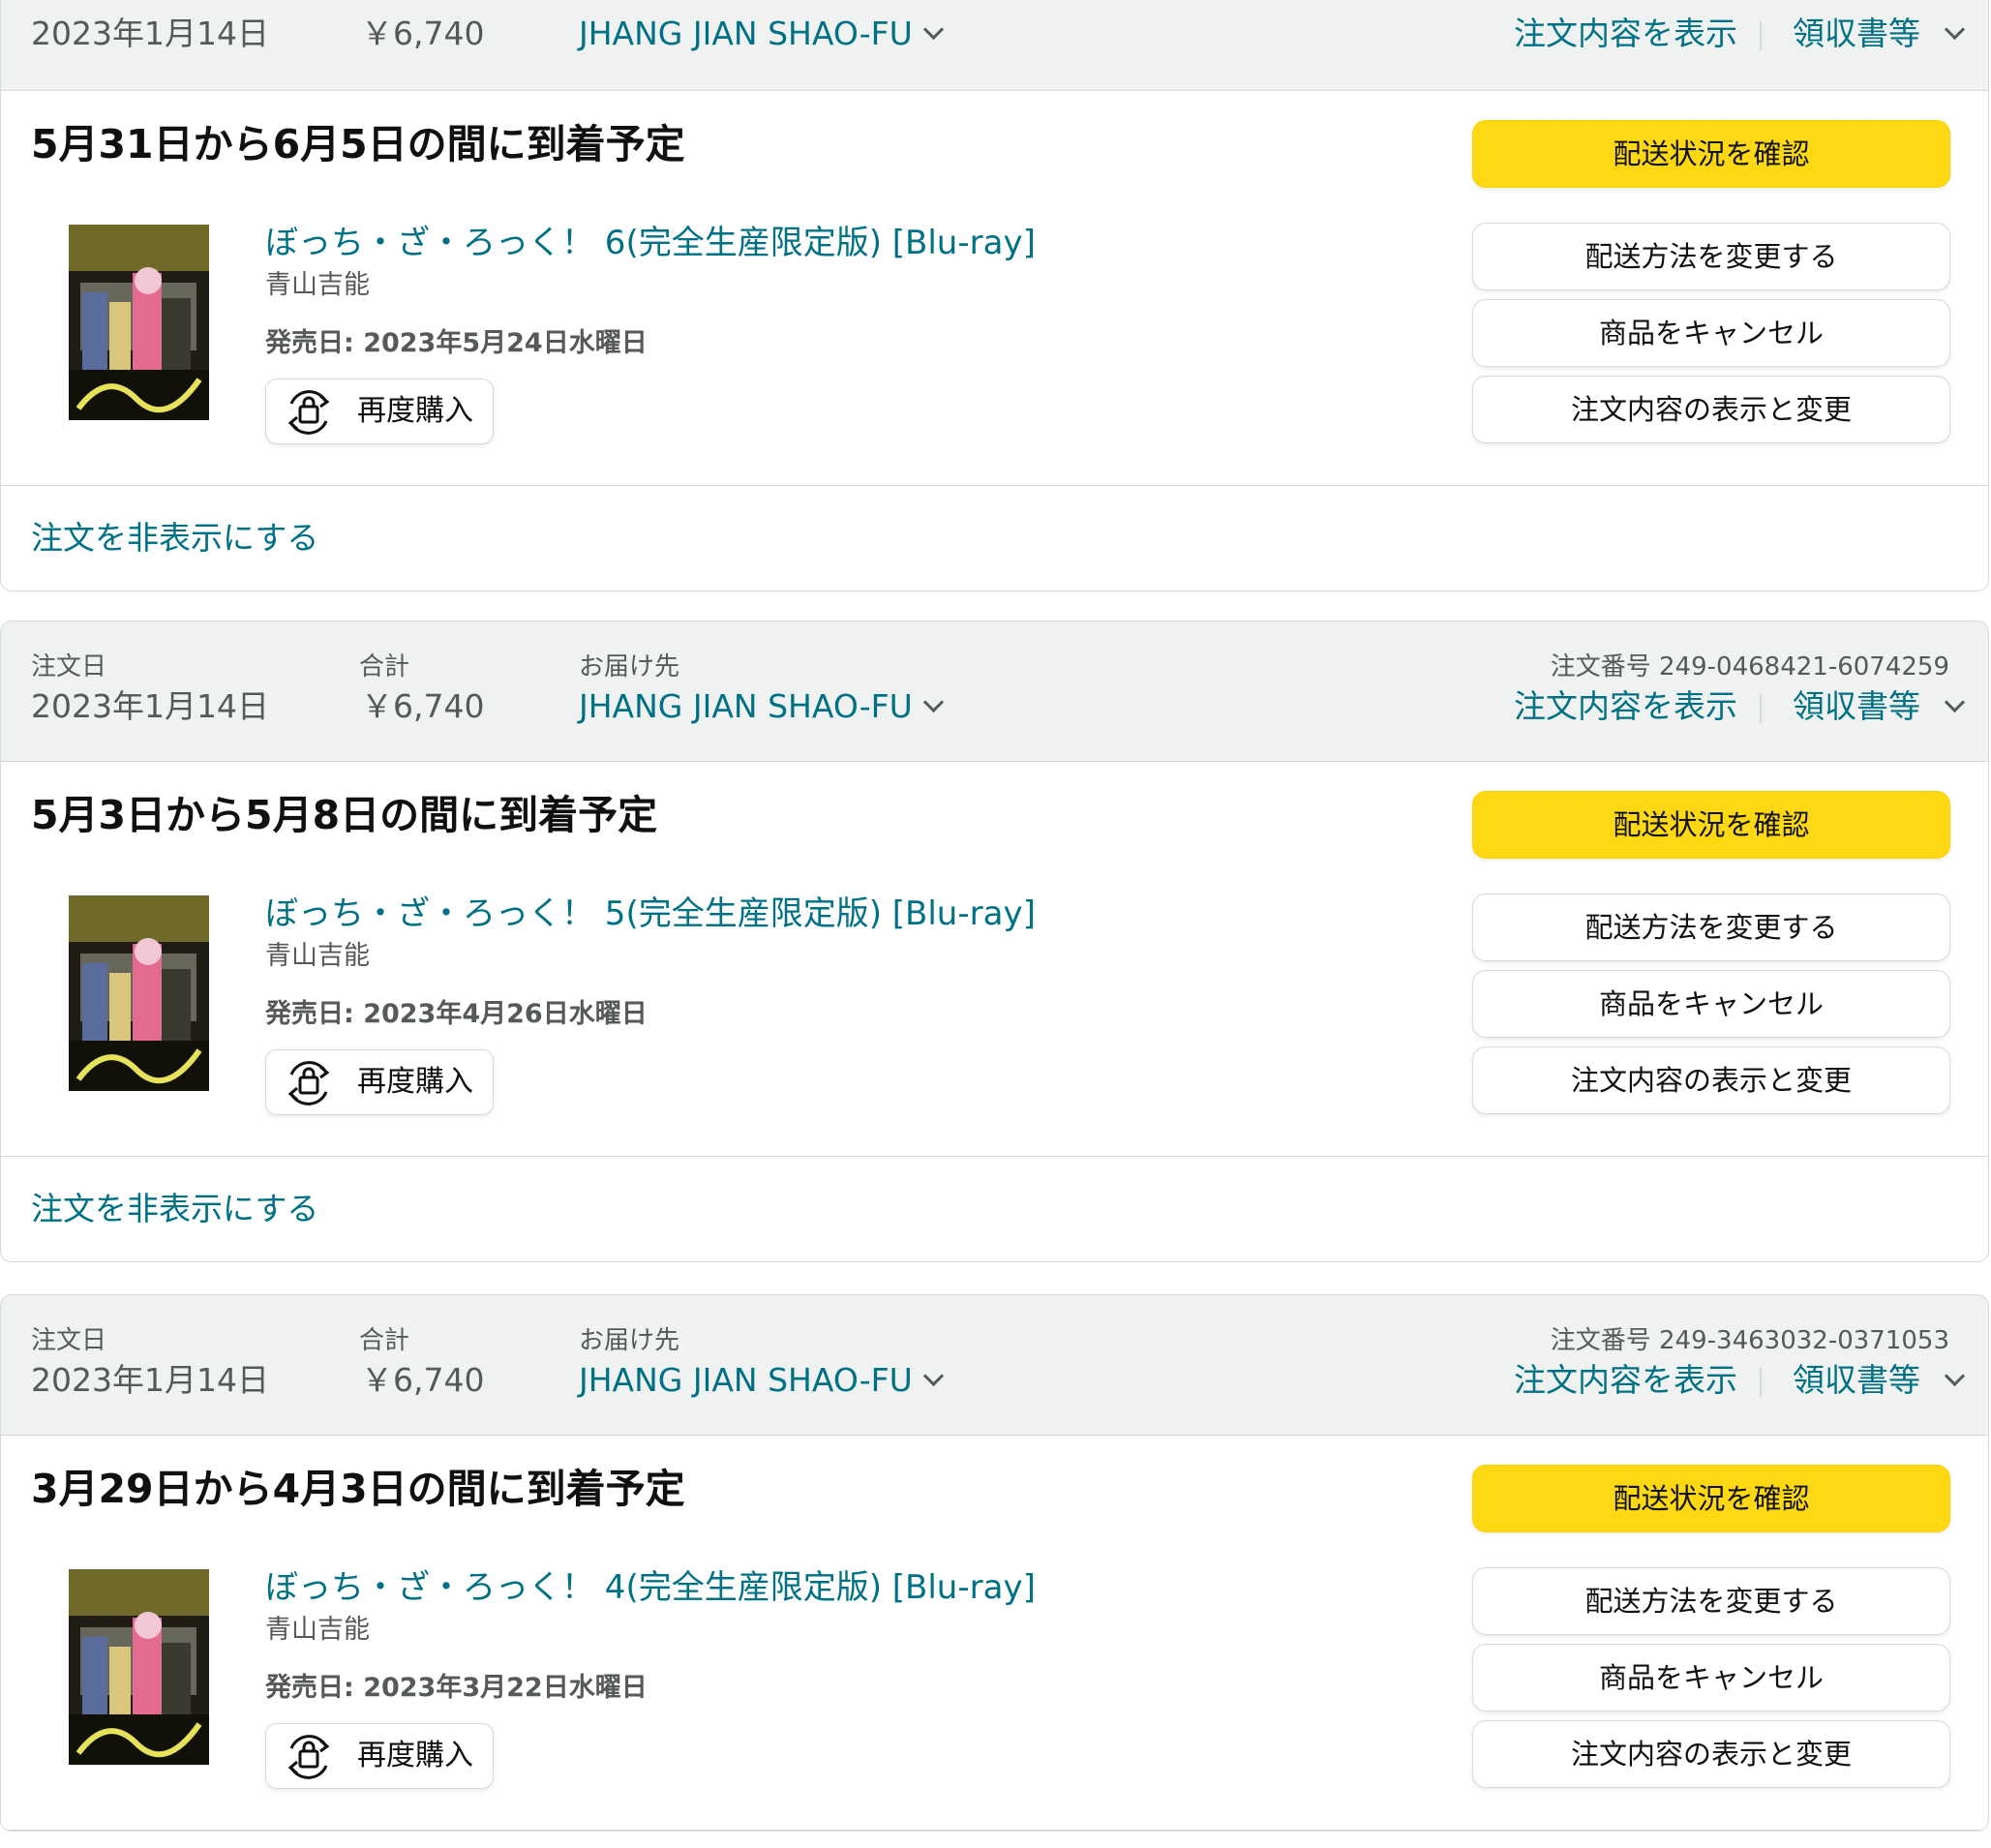 The width and height of the screenshot is (1991, 1848). I want to click on delivery-estimate: 5月31日から6月5日の間に到着予定, so click(358, 144).